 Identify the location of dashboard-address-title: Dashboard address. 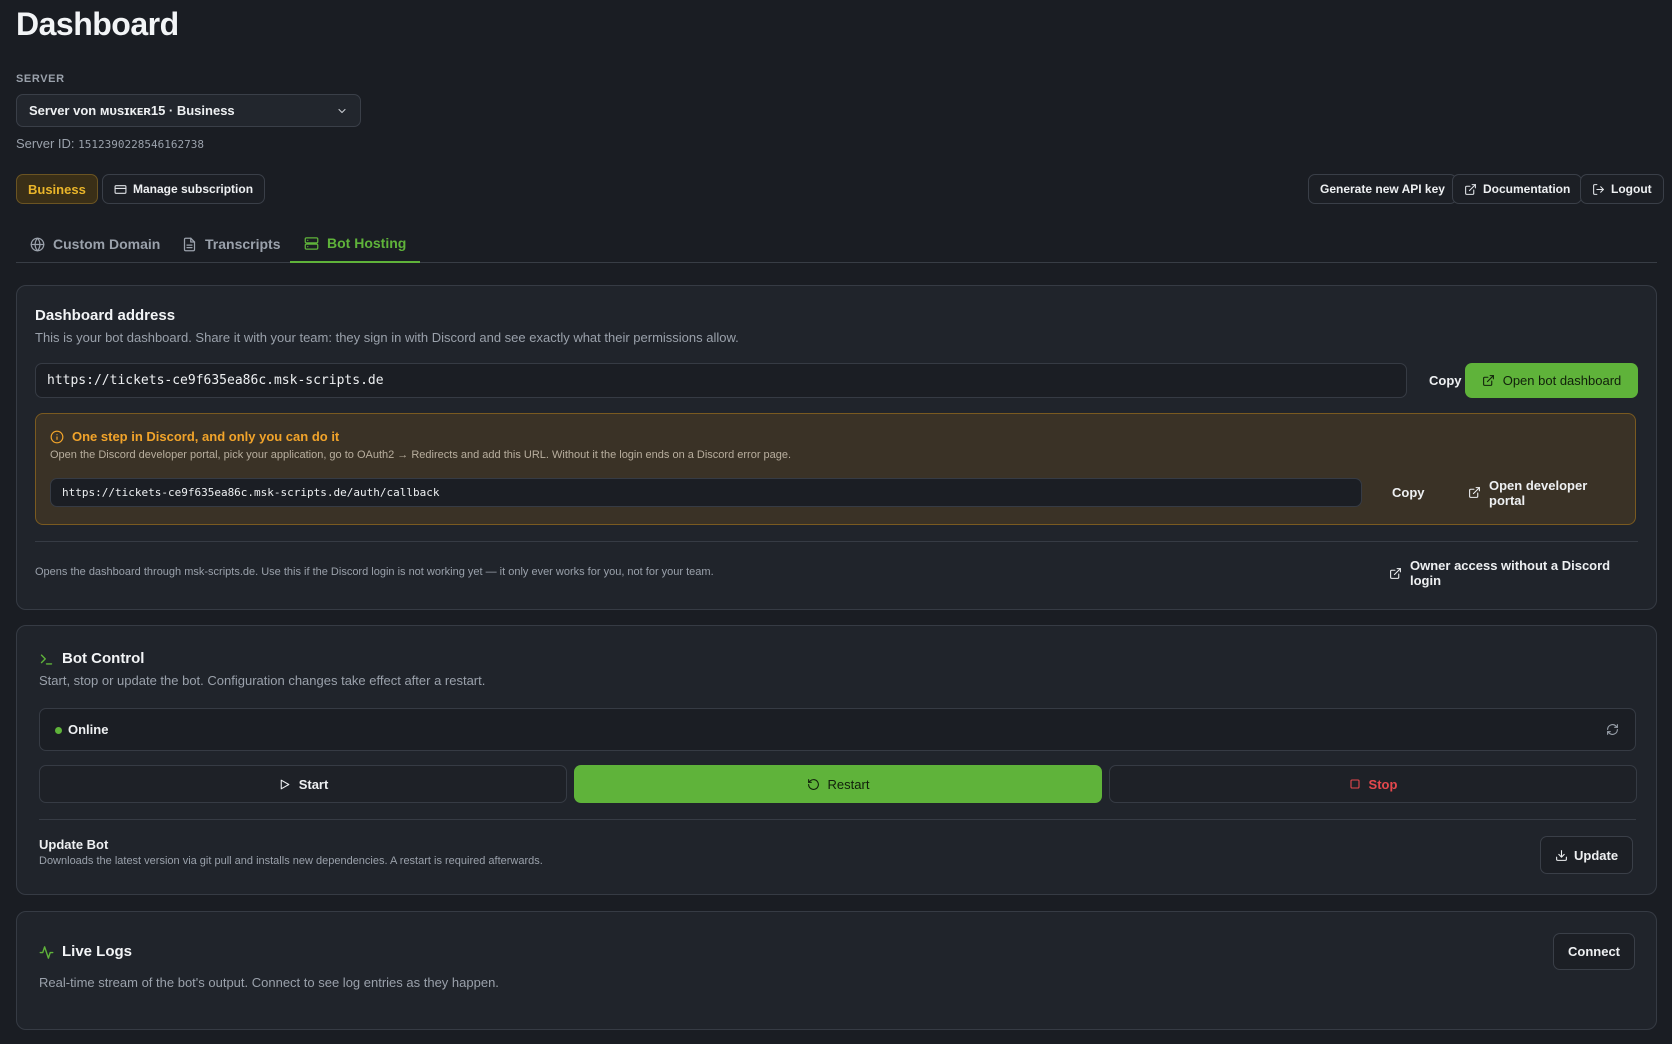
(105, 315).